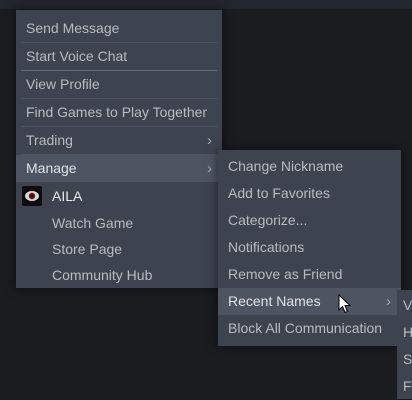 Image resolution: width=412 pixels, height=400 pixels. Describe the element at coordinates (119, 196) in the screenshot. I see `game-header: AILA` at that location.